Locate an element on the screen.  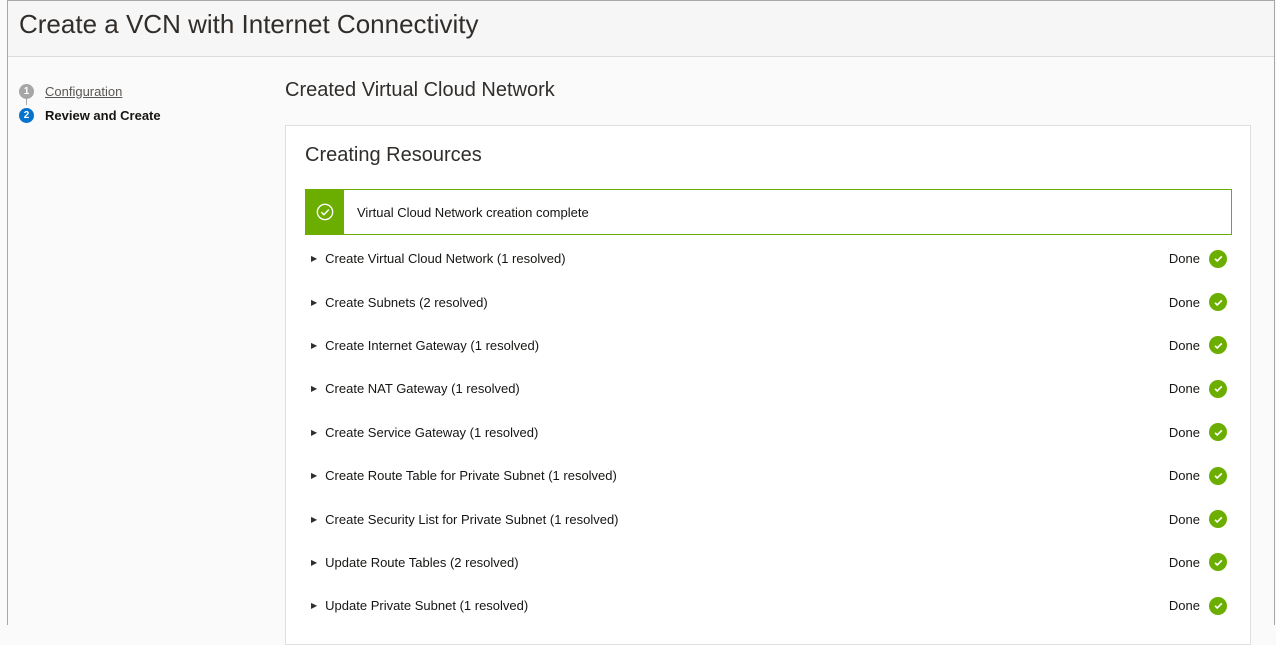
task-row: ▶ Create Subnets (2 resolved) Done is located at coordinates (768, 301).